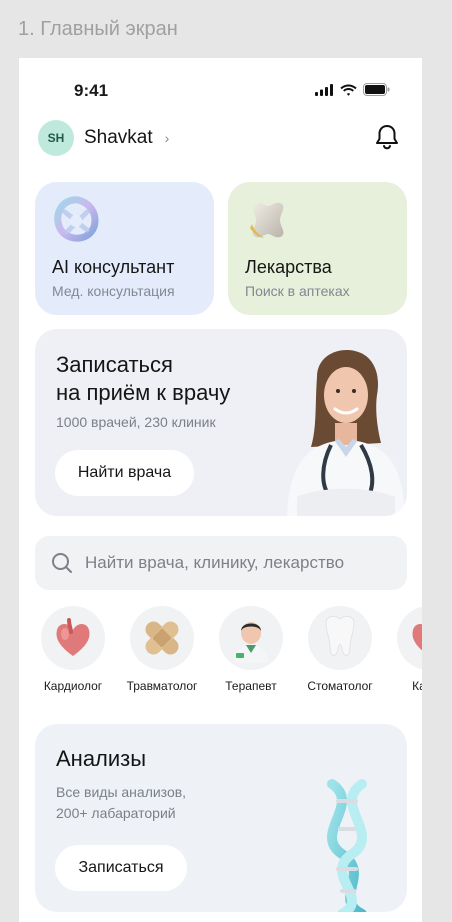 This screenshot has height=922, width=452. I want to click on bell-icon, so click(387, 137).